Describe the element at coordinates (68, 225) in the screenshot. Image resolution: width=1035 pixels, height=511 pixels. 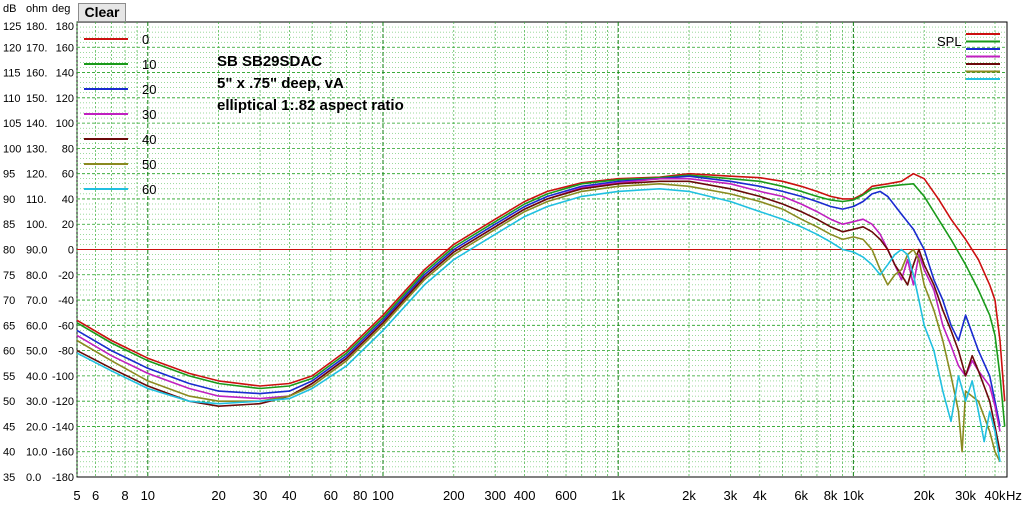
I see `y-tick-deg: 20` at that location.